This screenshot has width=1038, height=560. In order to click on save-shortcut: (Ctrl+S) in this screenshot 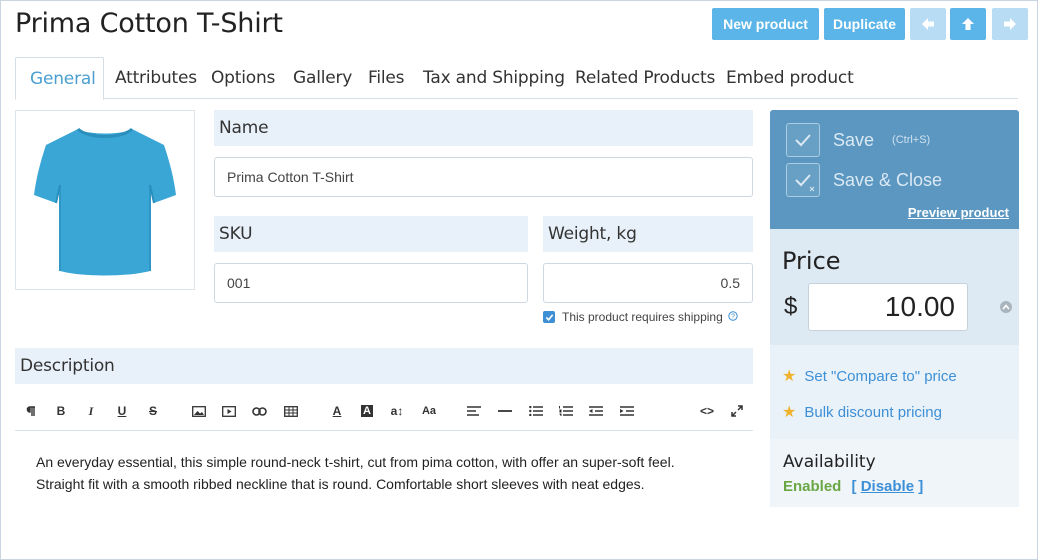, I will do `click(911, 140)`.